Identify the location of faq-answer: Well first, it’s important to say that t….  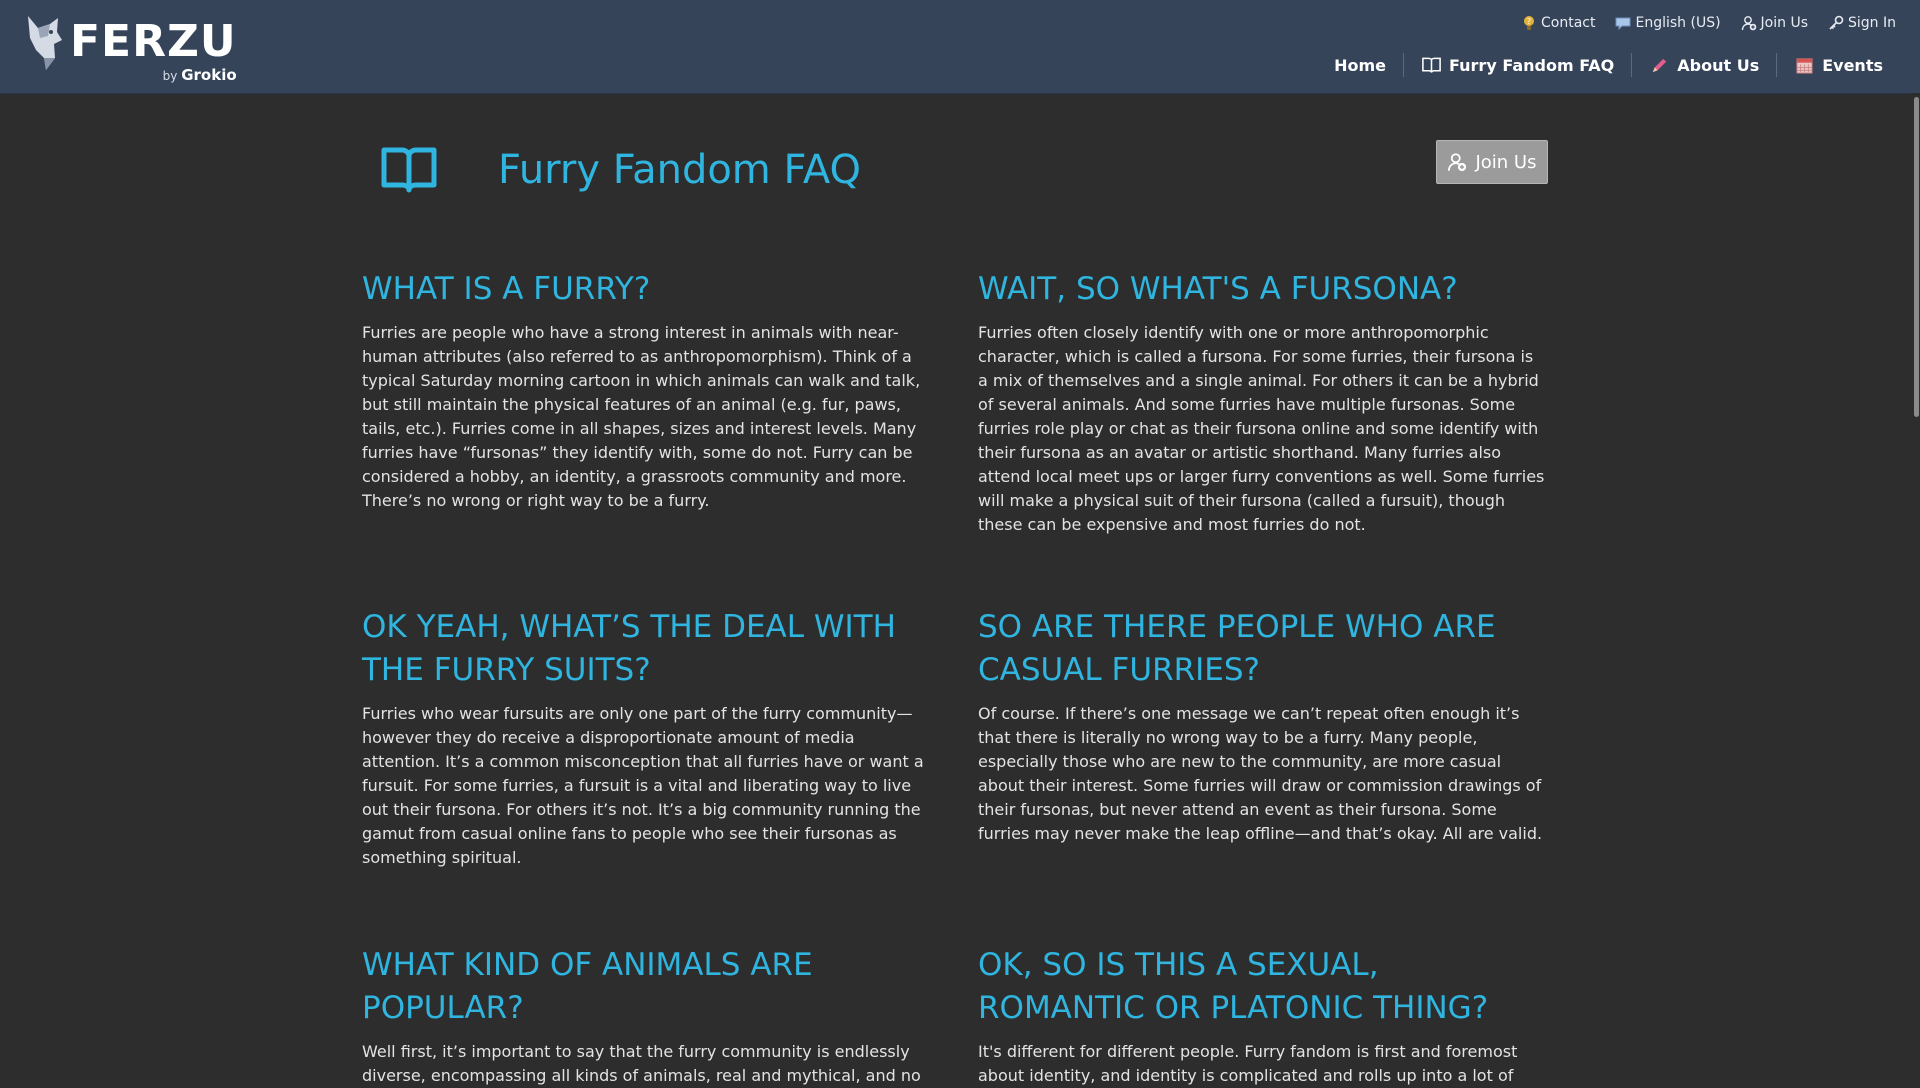
(641, 1063).